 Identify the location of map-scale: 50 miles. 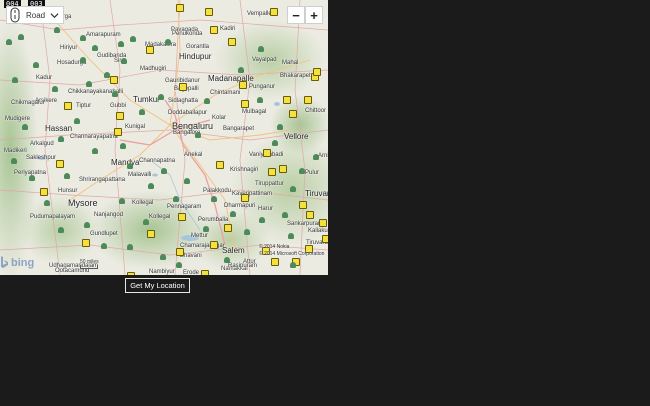
(89, 264).